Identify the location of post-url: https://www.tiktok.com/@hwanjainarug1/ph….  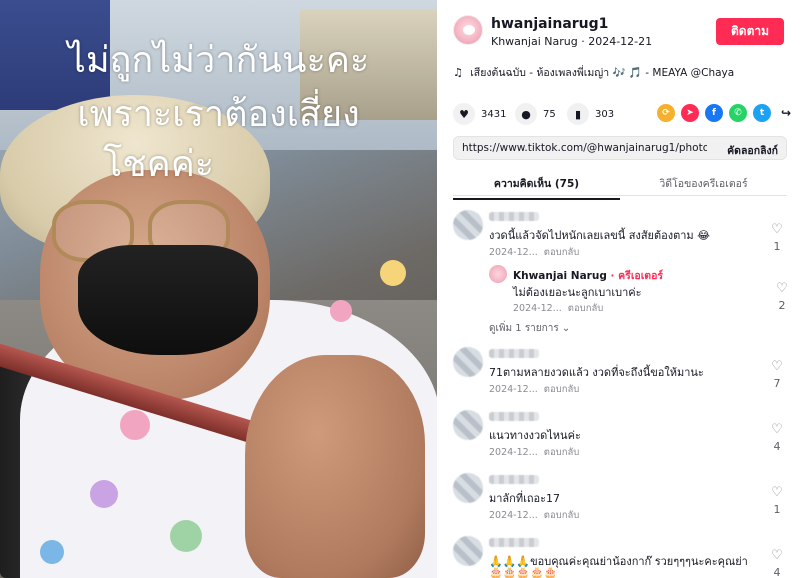
(584, 148).